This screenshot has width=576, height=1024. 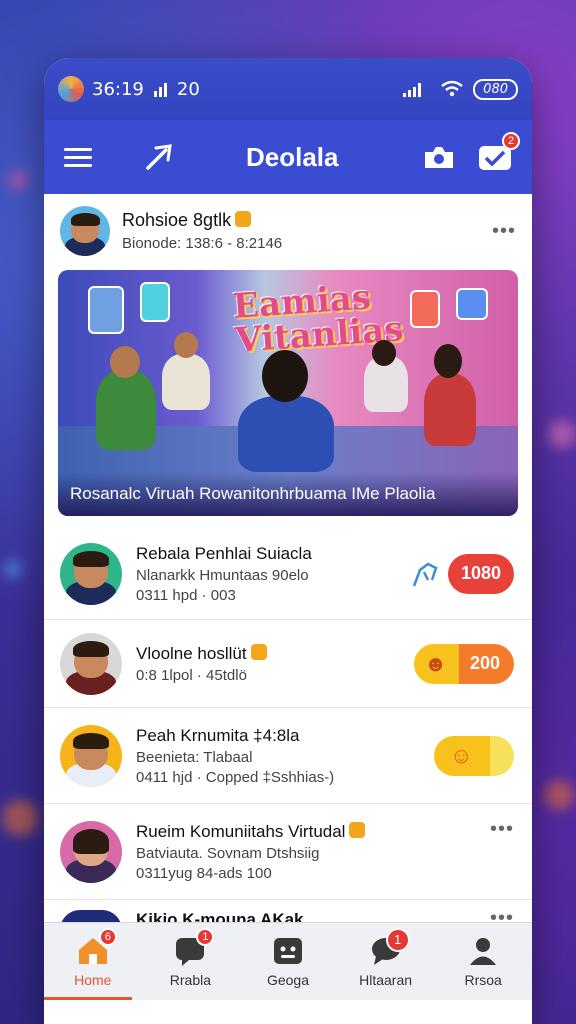 I want to click on camera-icon, so click(x=439, y=157).